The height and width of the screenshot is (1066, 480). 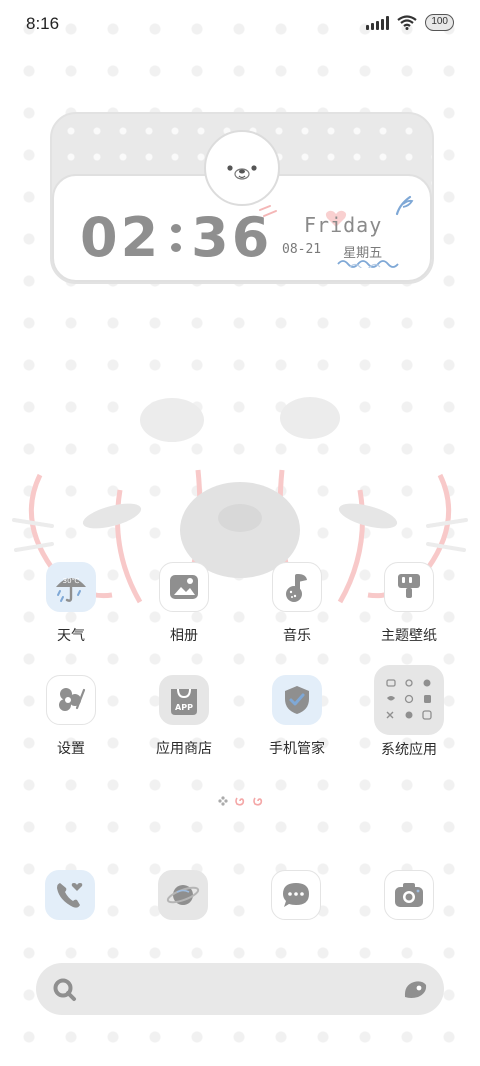 What do you see at coordinates (409, 700) in the screenshot?
I see `system-apps-folder-icon` at bounding box center [409, 700].